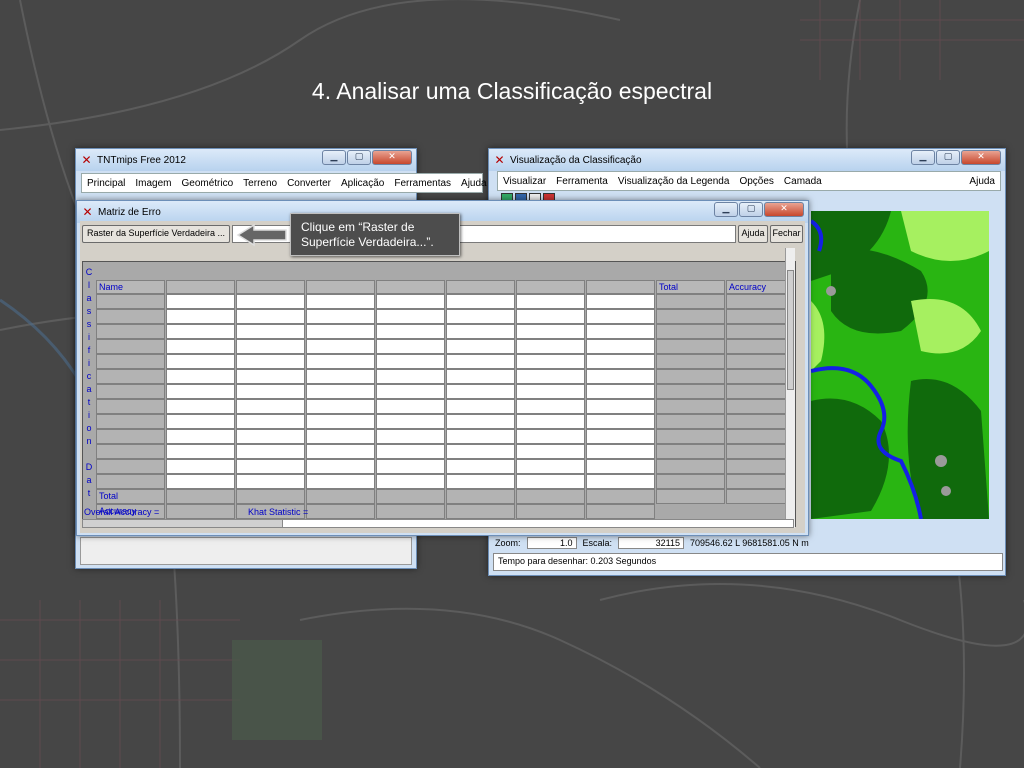 The height and width of the screenshot is (768, 1024). Describe the element at coordinates (309, 183) in the screenshot. I see `menu-converter: Converter` at that location.